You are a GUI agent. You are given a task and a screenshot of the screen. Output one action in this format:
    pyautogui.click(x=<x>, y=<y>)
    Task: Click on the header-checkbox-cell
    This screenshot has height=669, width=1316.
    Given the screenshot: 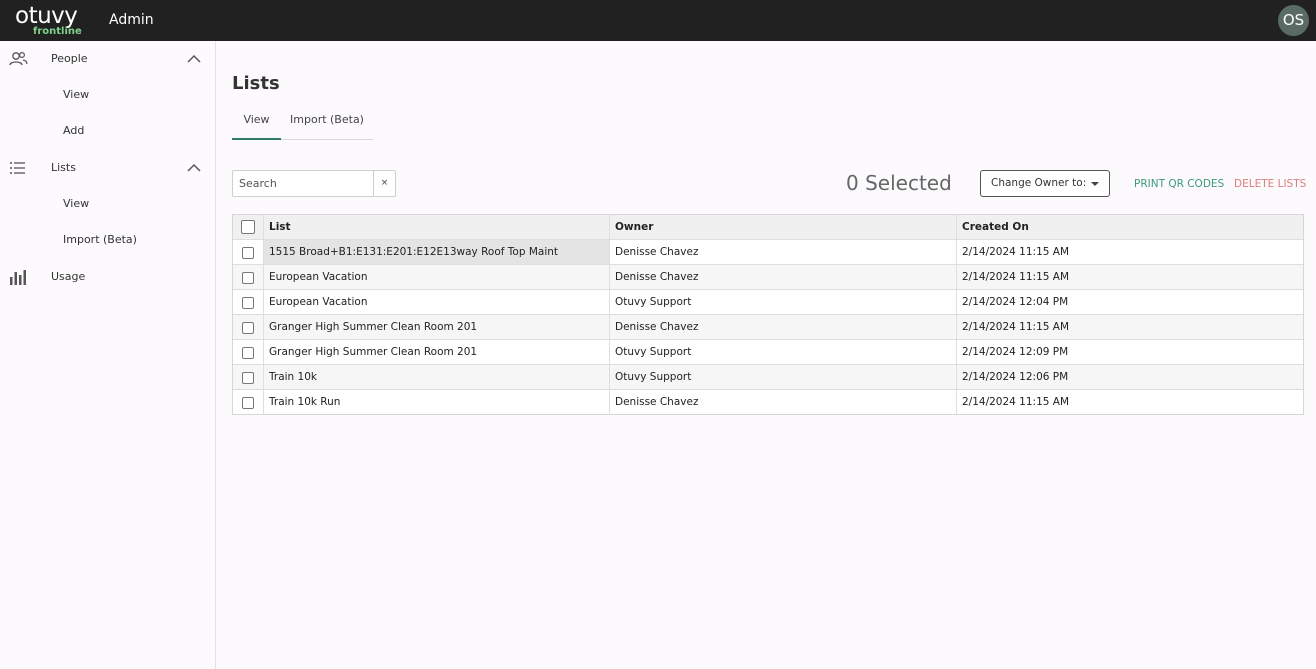 What is the action you would take?
    pyautogui.click(x=248, y=227)
    